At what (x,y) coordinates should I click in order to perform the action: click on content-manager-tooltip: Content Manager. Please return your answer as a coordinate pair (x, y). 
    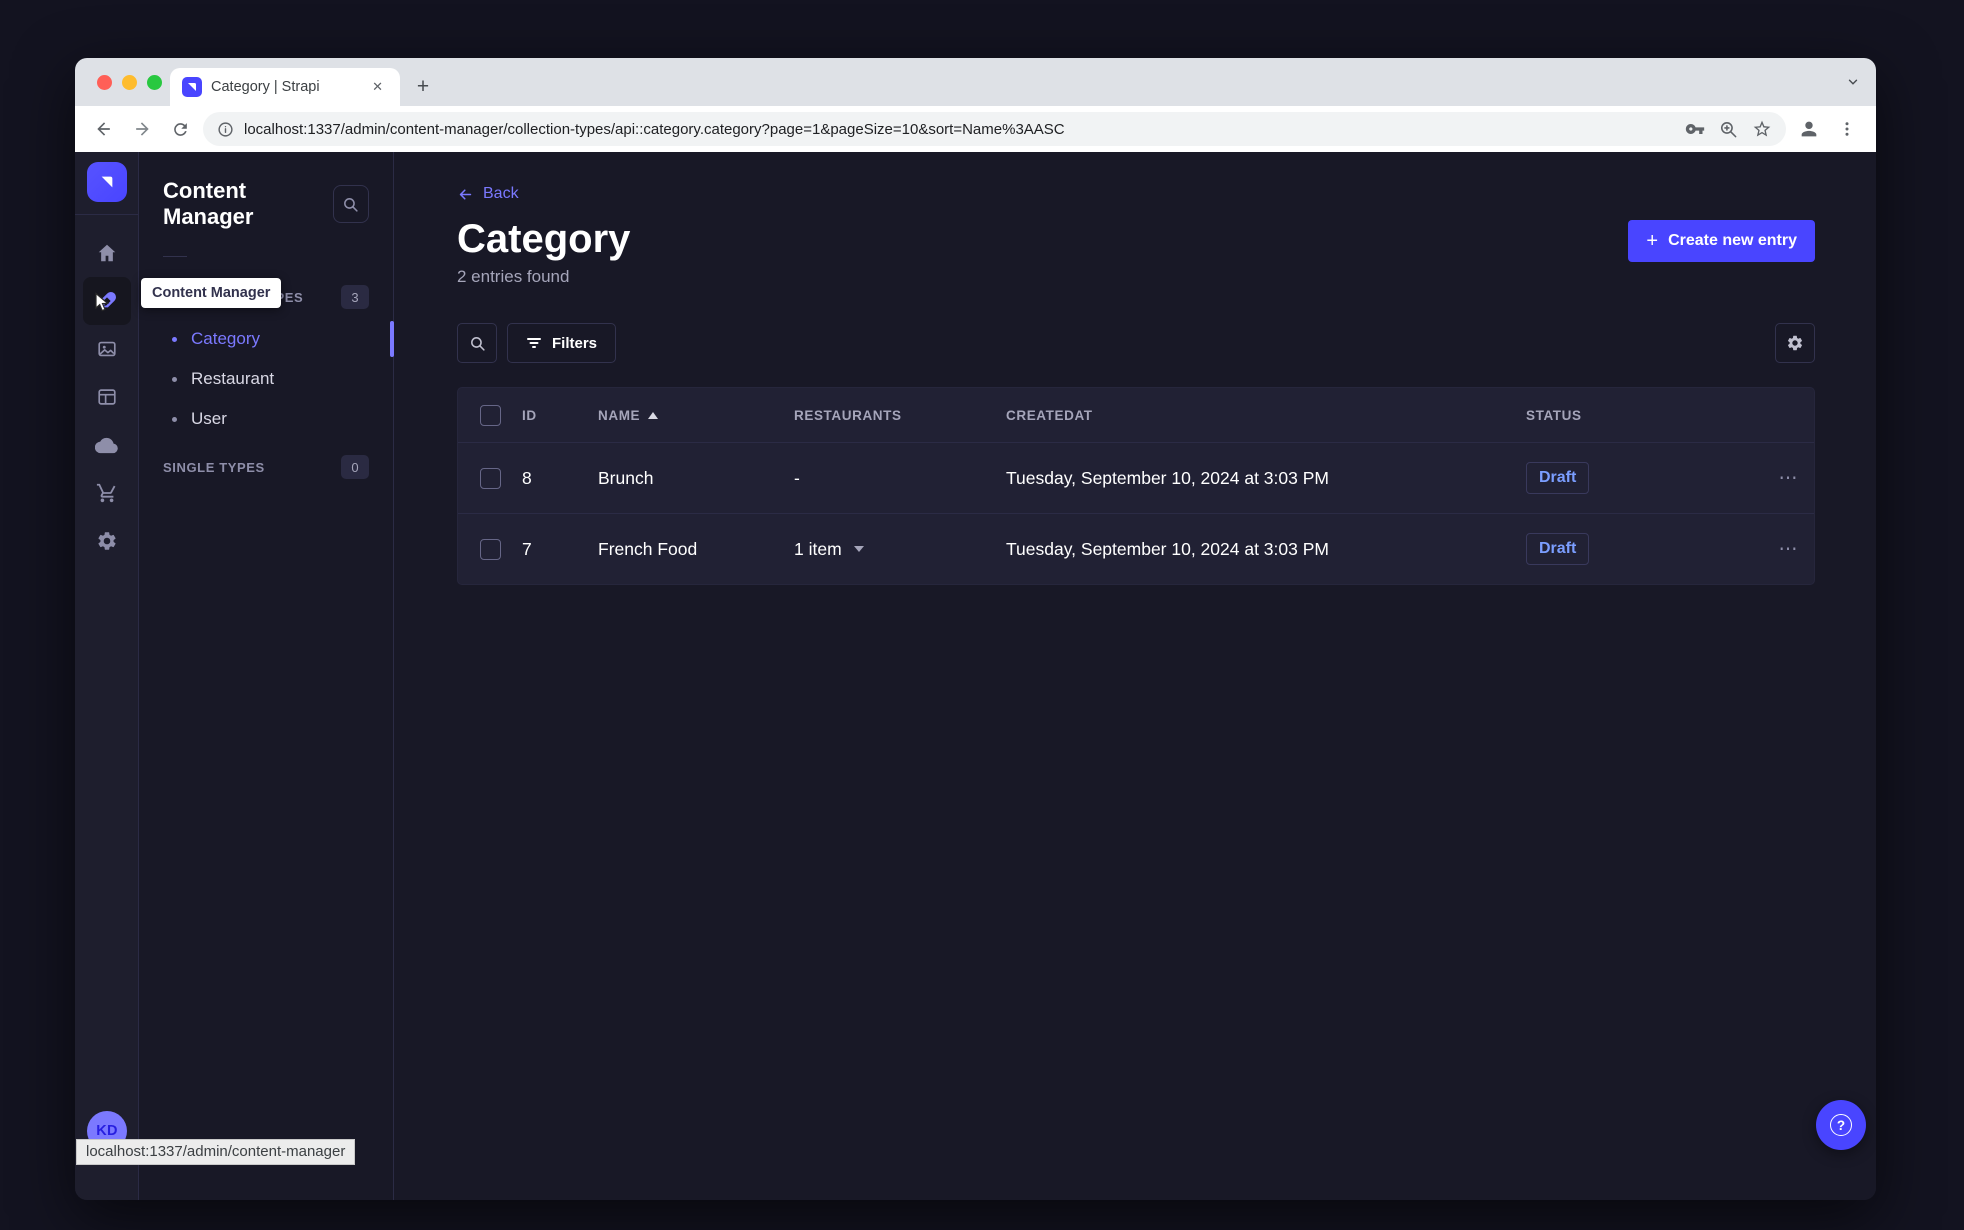
    Looking at the image, I should click on (211, 293).